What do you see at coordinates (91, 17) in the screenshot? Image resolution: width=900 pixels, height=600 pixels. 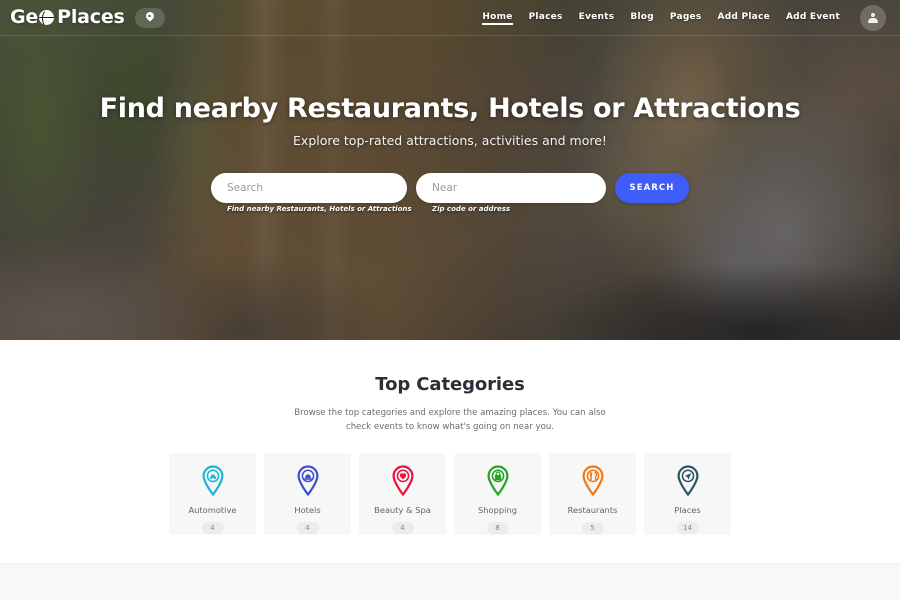 I see `logo-text-post: Places` at bounding box center [91, 17].